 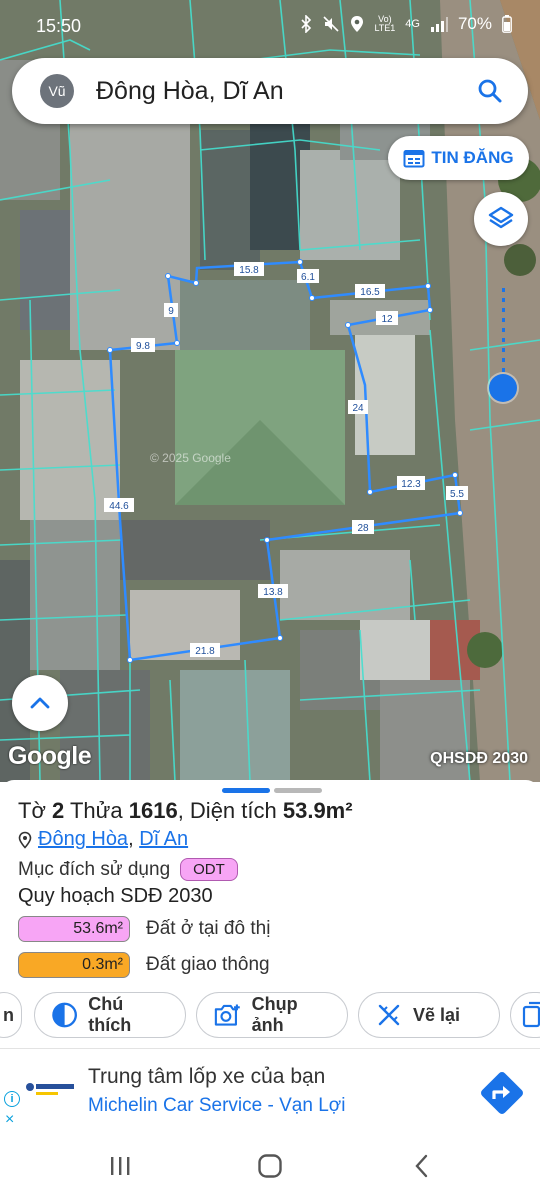 I want to click on thua-value: 1616, so click(x=153, y=810).